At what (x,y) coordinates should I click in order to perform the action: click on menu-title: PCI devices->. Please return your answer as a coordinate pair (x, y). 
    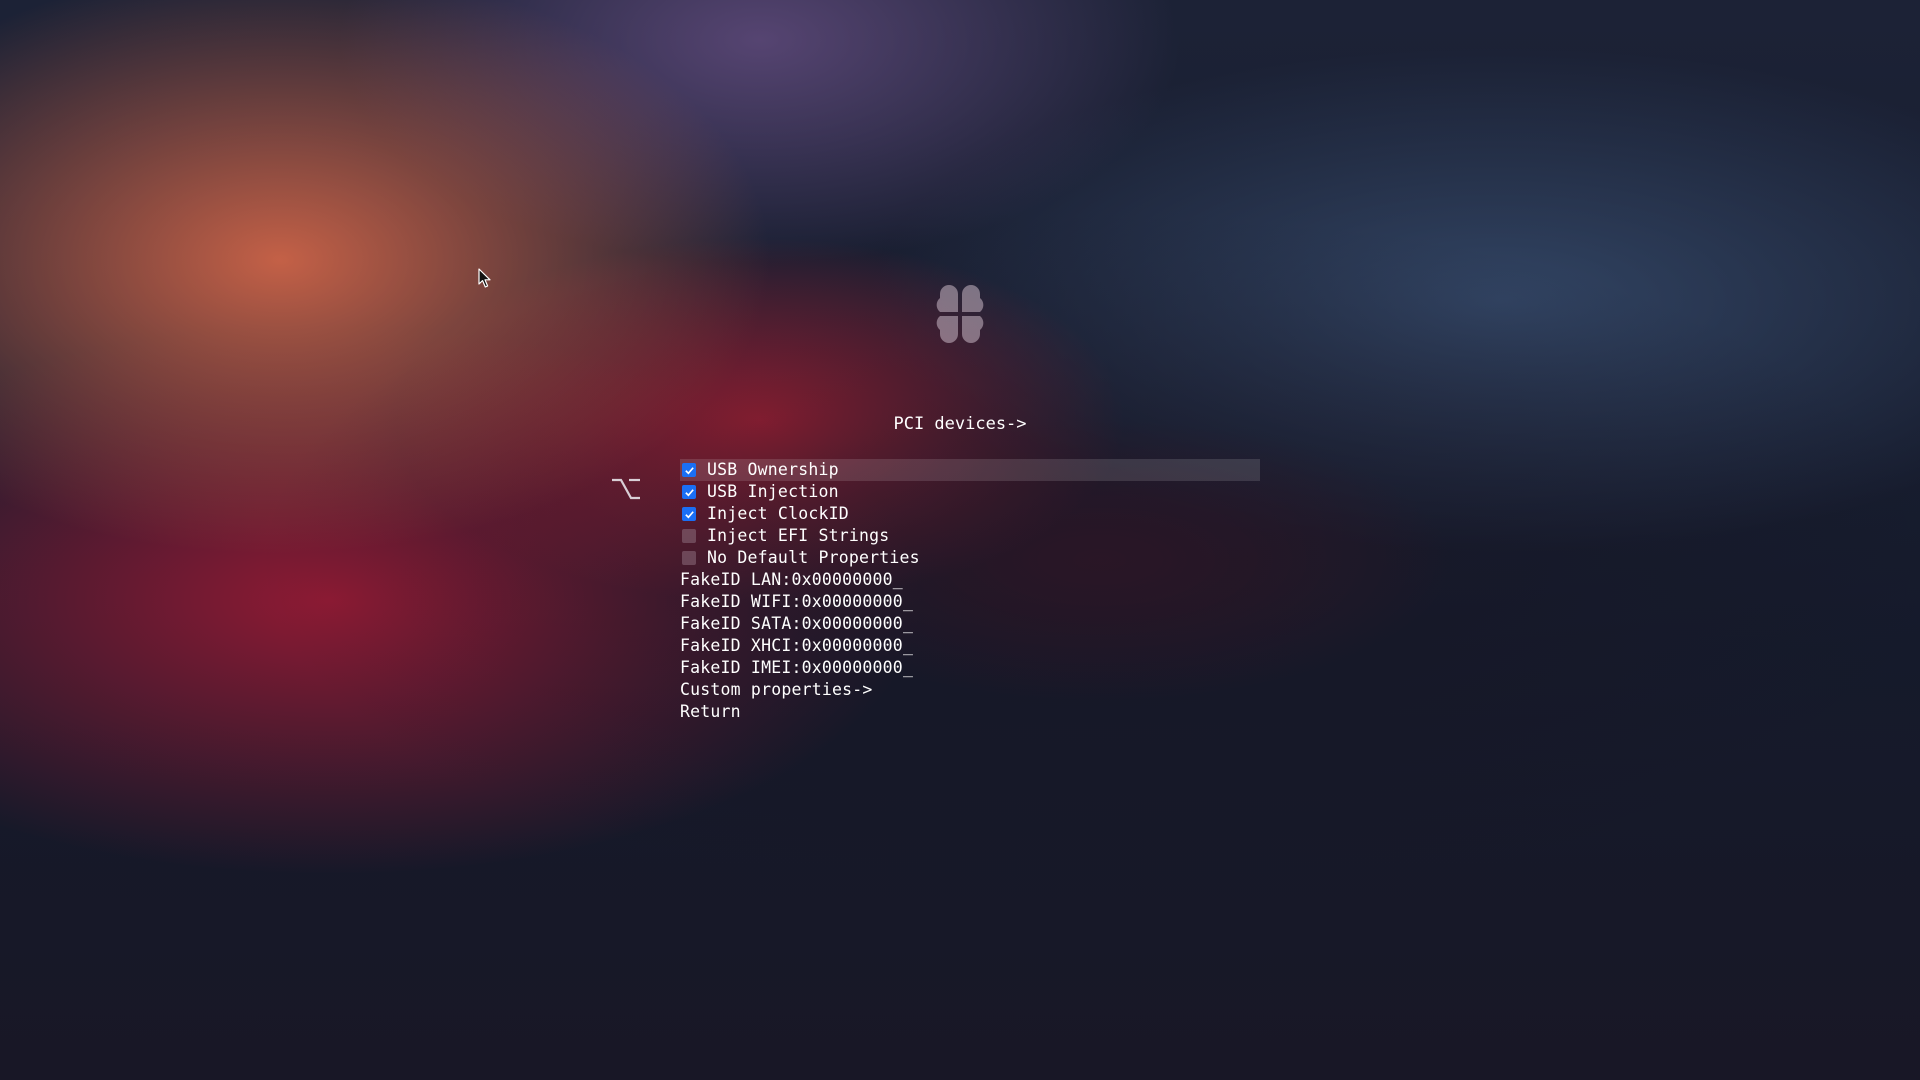
    Looking at the image, I should click on (960, 424).